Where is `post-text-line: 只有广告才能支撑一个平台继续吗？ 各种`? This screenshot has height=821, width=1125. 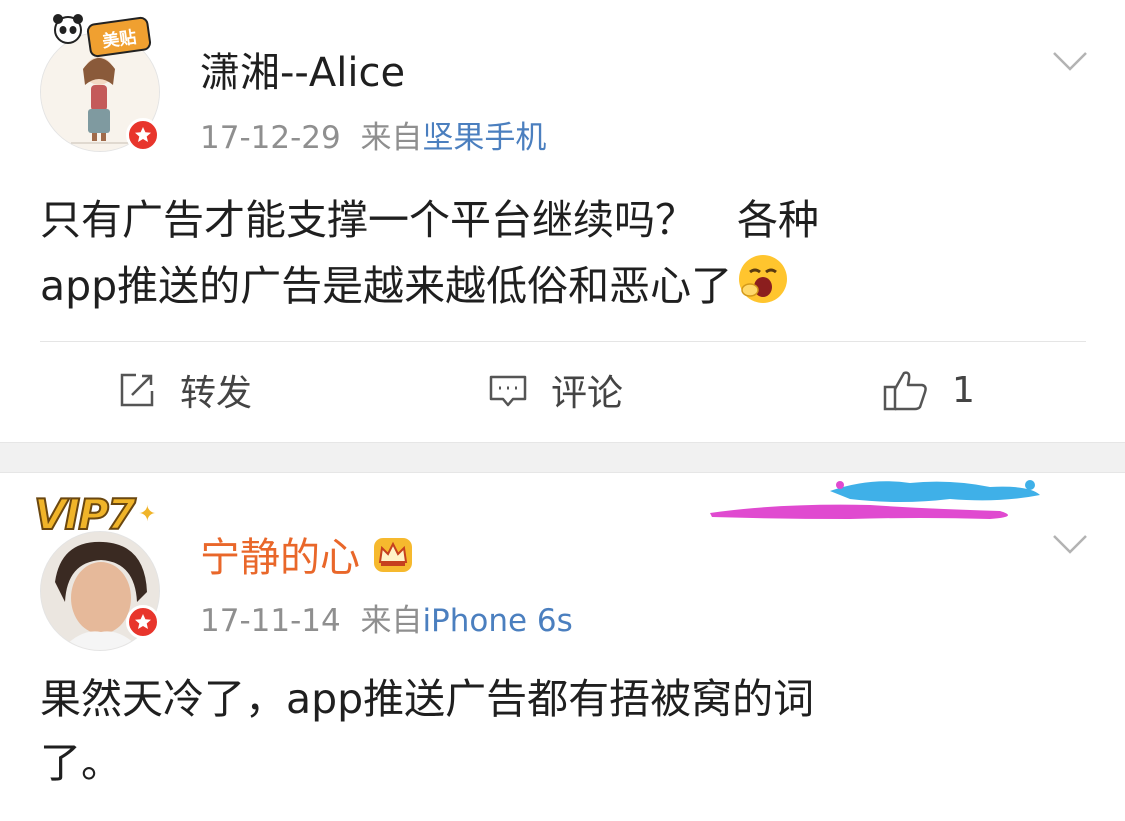 post-text-line: 只有广告才能支撑一个平台继续吗？ 各种 is located at coordinates (429, 220).